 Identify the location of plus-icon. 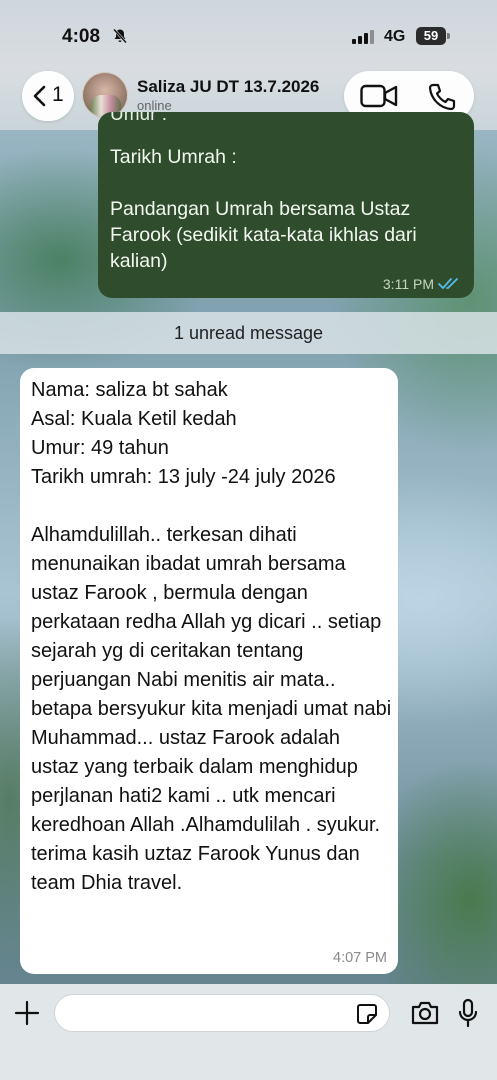
(27, 1013).